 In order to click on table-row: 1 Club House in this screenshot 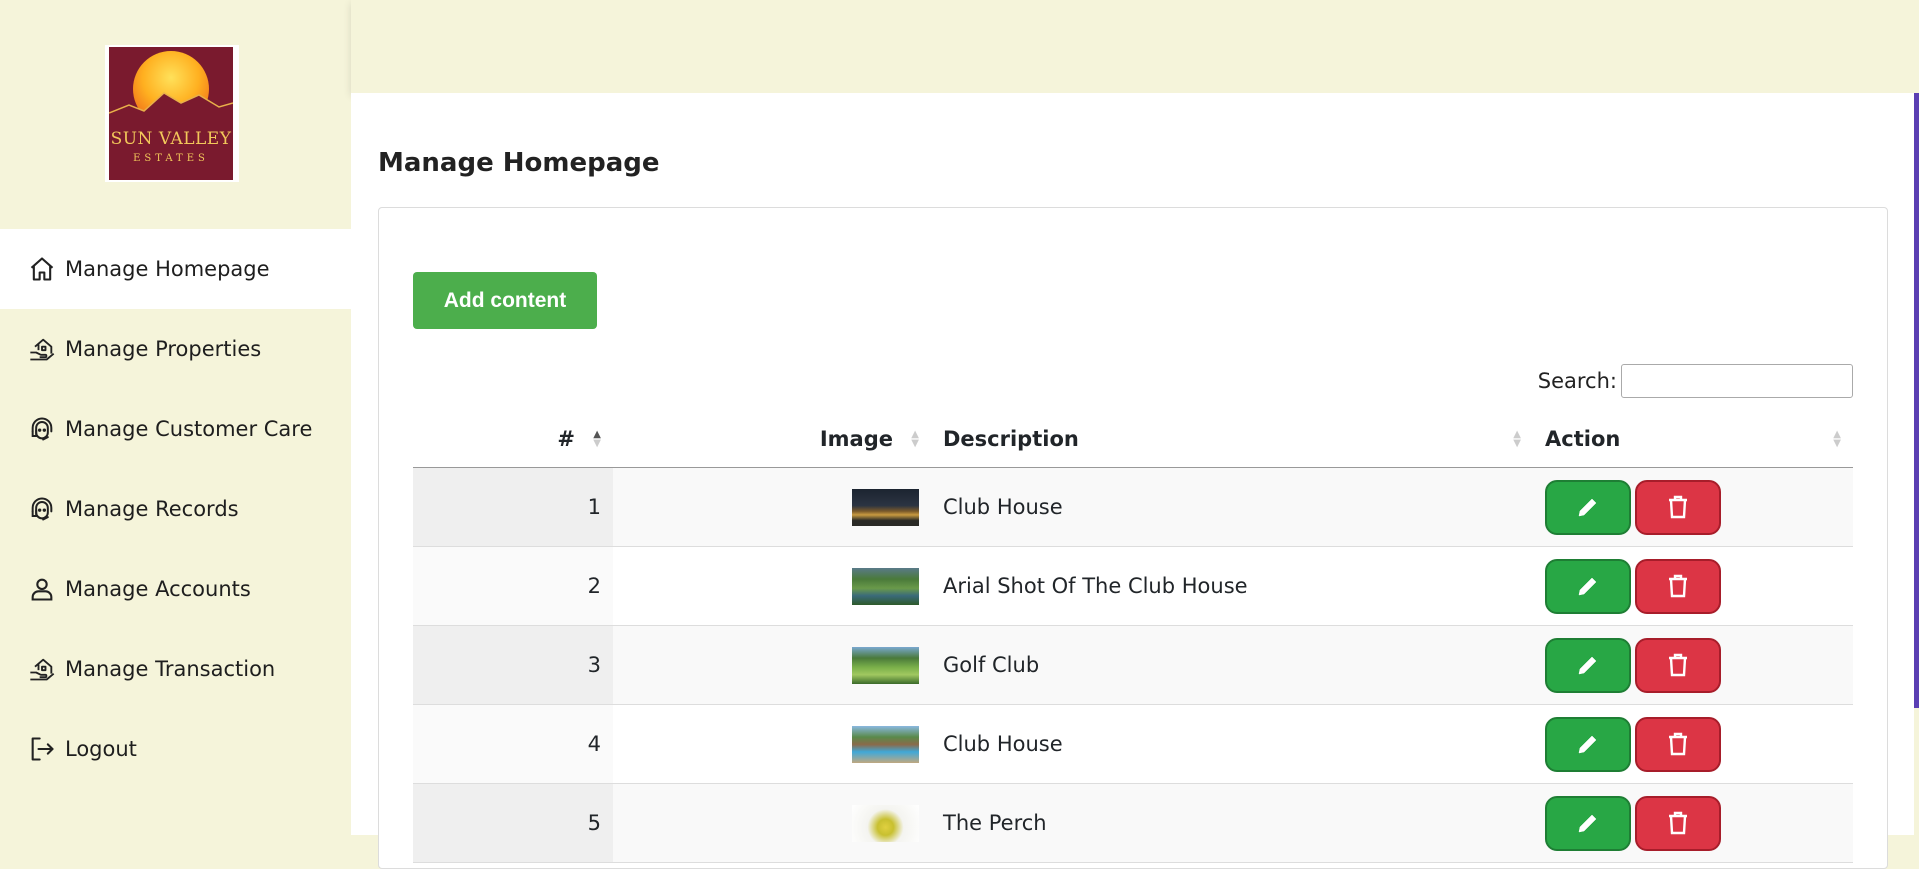, I will do `click(1133, 507)`.